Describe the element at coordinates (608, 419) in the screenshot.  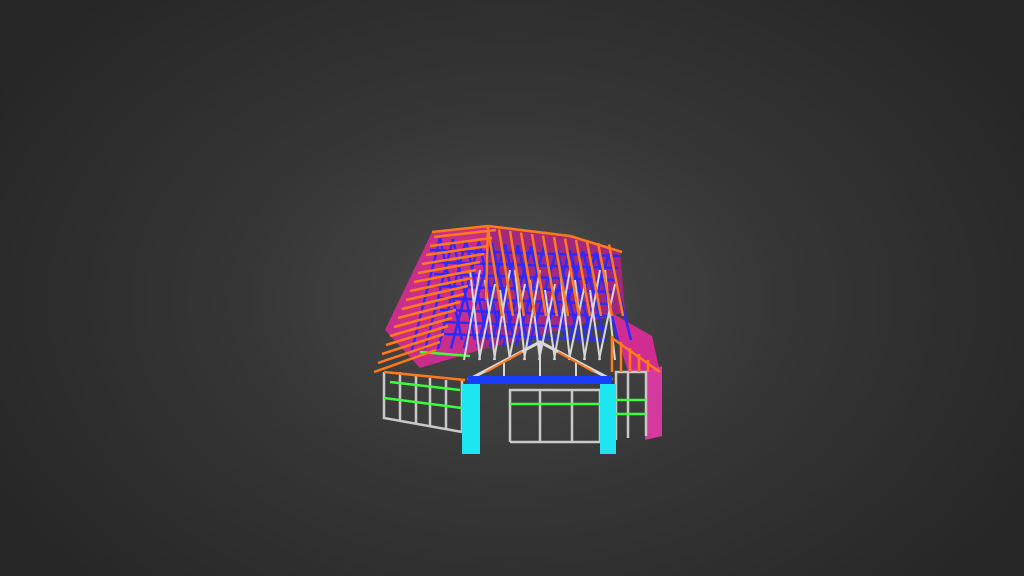
I see `garage-post-right` at that location.